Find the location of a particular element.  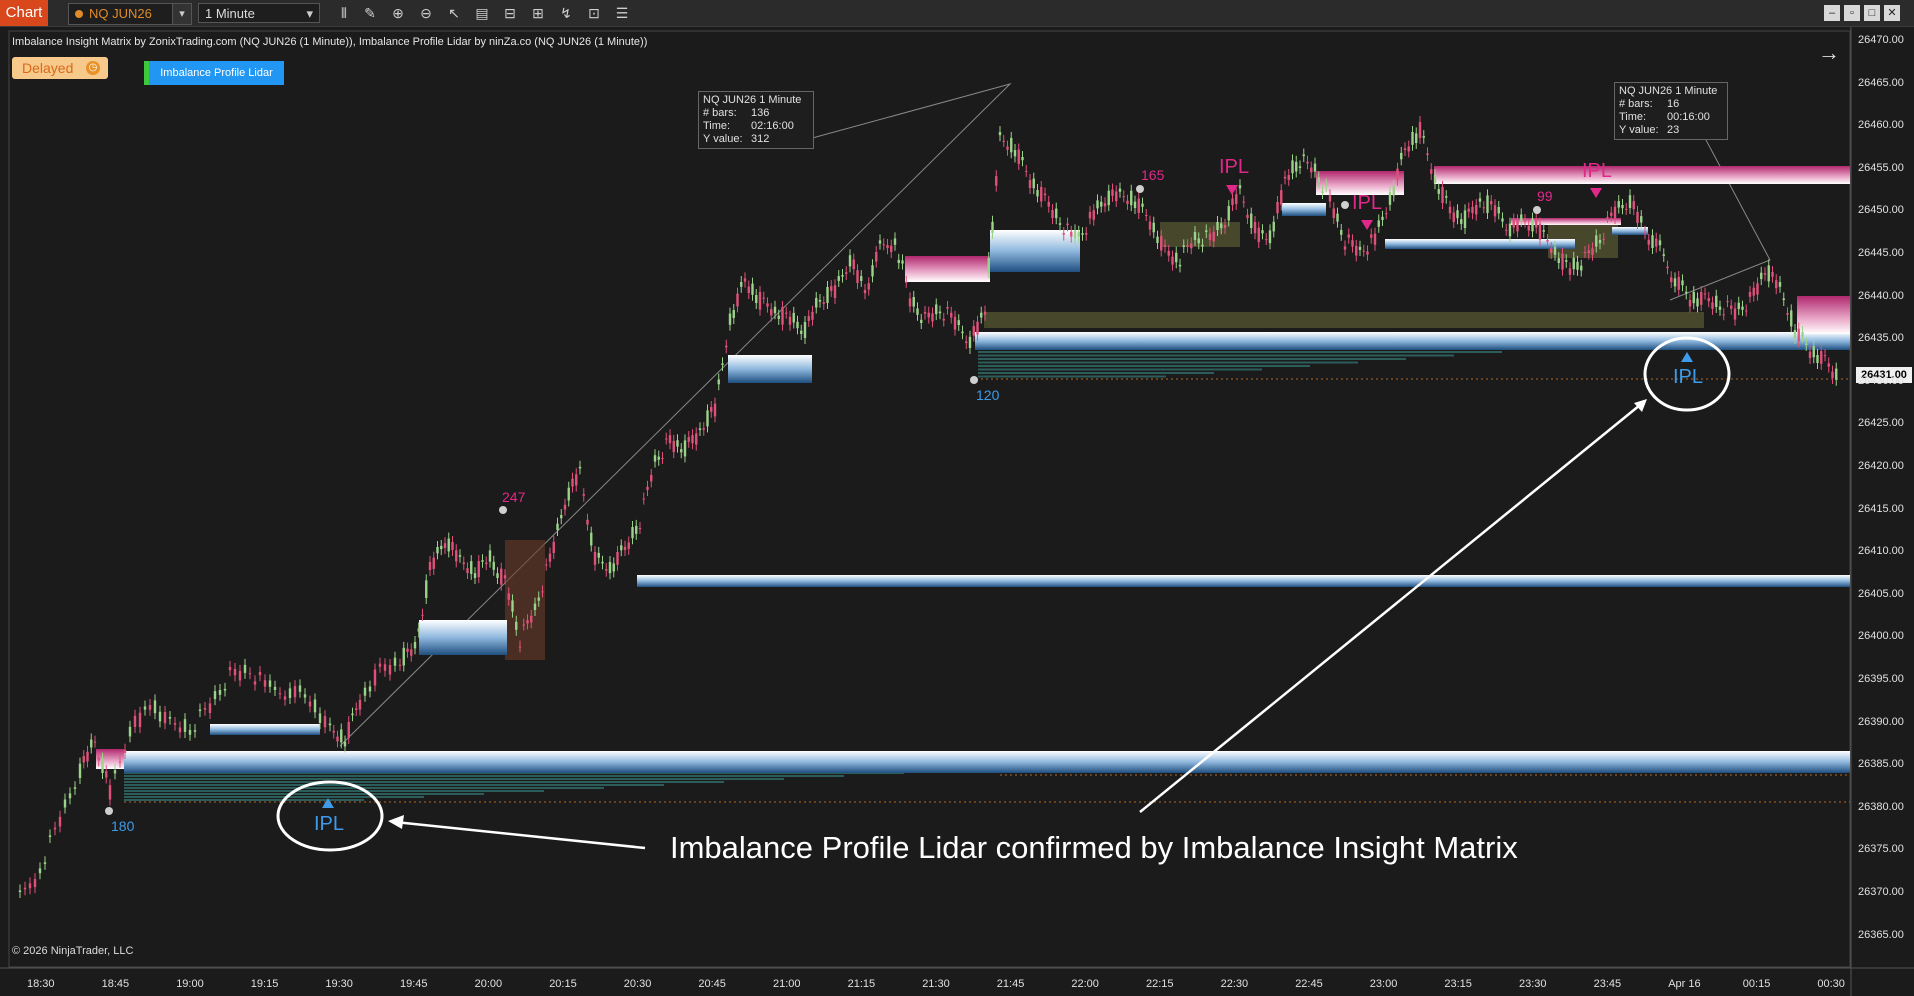

time-tick-label: 19:30 is located at coordinates (339, 984).